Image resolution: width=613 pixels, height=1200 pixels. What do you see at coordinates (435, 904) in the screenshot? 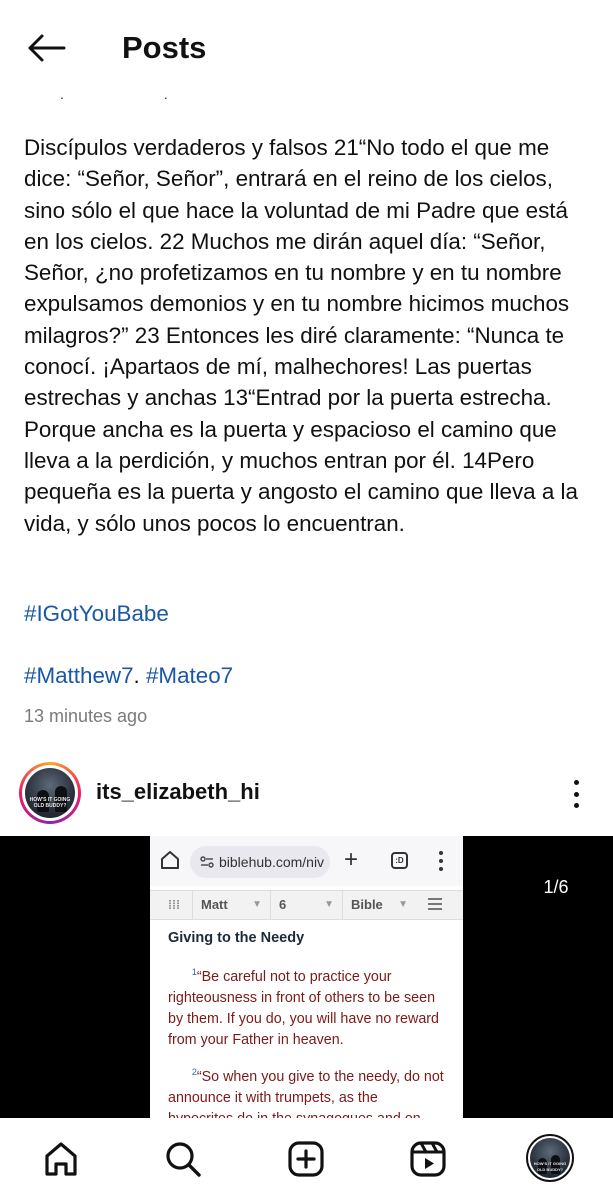
I see `hamburger-icon` at bounding box center [435, 904].